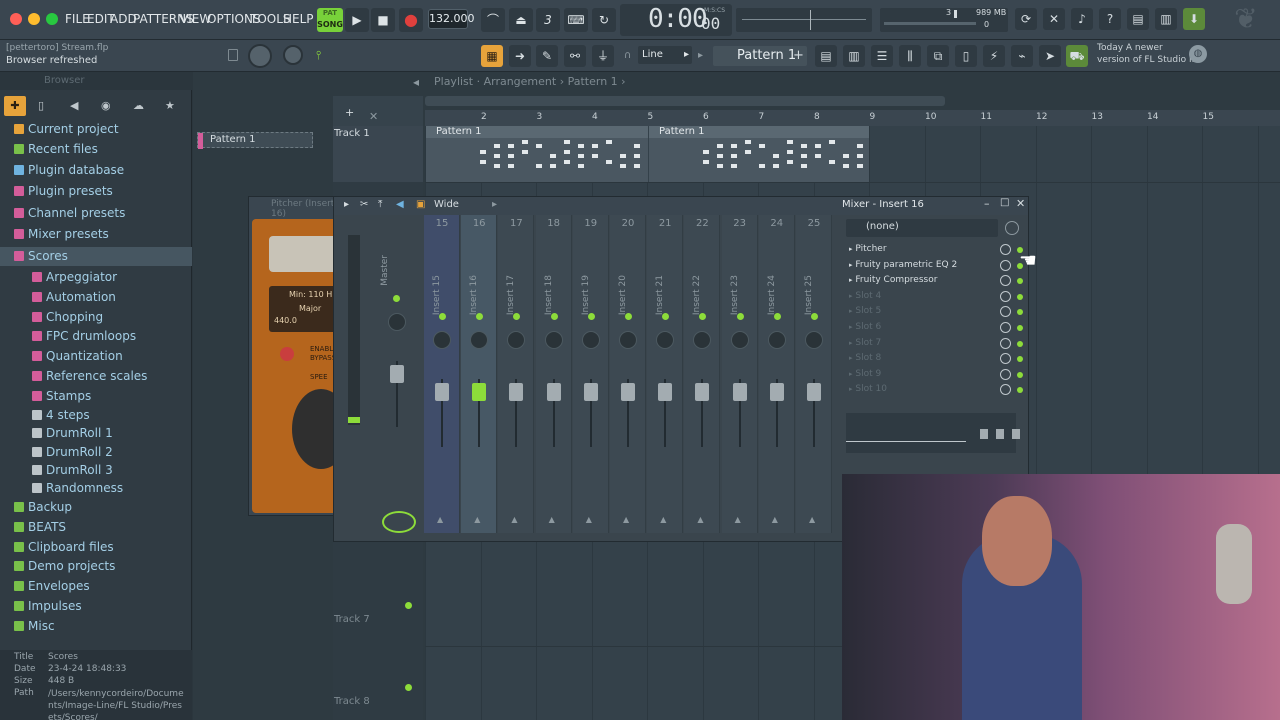  What do you see at coordinates (233, 55) in the screenshot?
I see `lock-icon` at bounding box center [233, 55].